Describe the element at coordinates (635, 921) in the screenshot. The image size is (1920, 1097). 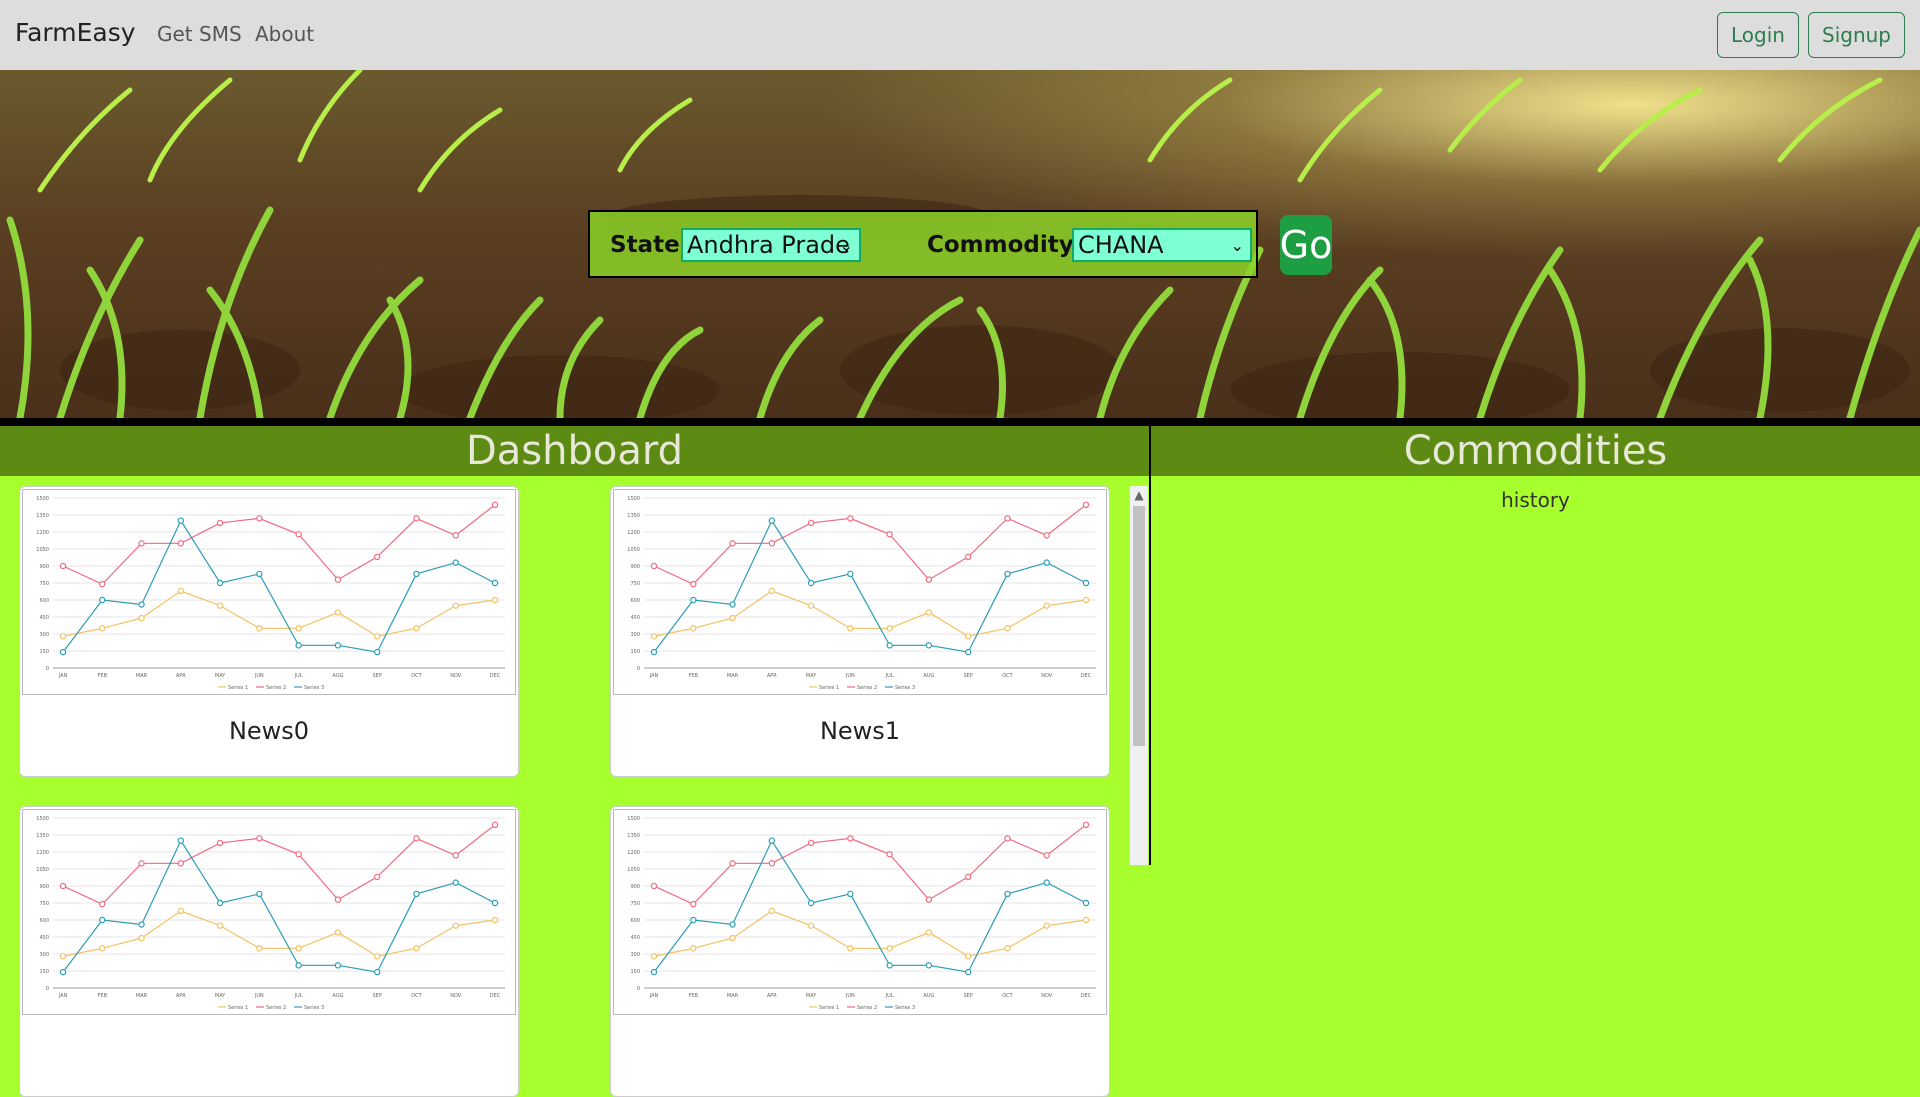
I see `y-tick-label: 600` at that location.